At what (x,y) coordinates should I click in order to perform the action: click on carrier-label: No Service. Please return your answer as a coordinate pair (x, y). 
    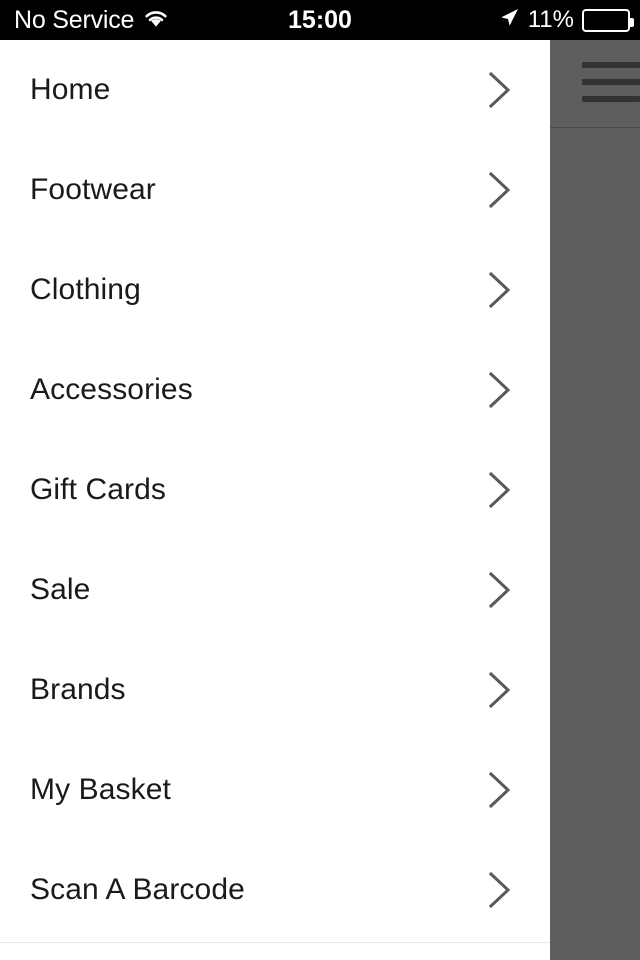
    Looking at the image, I should click on (74, 19).